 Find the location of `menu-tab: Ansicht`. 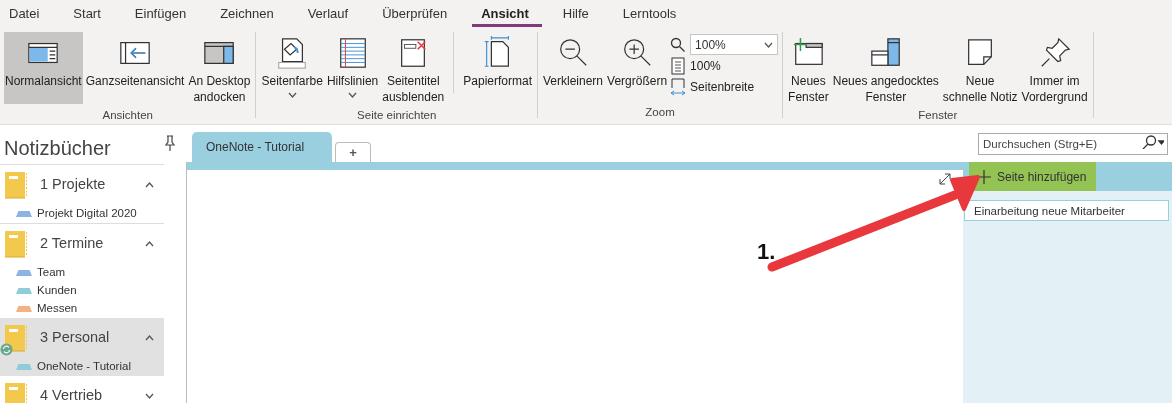

menu-tab: Ansicht is located at coordinates (507, 17).